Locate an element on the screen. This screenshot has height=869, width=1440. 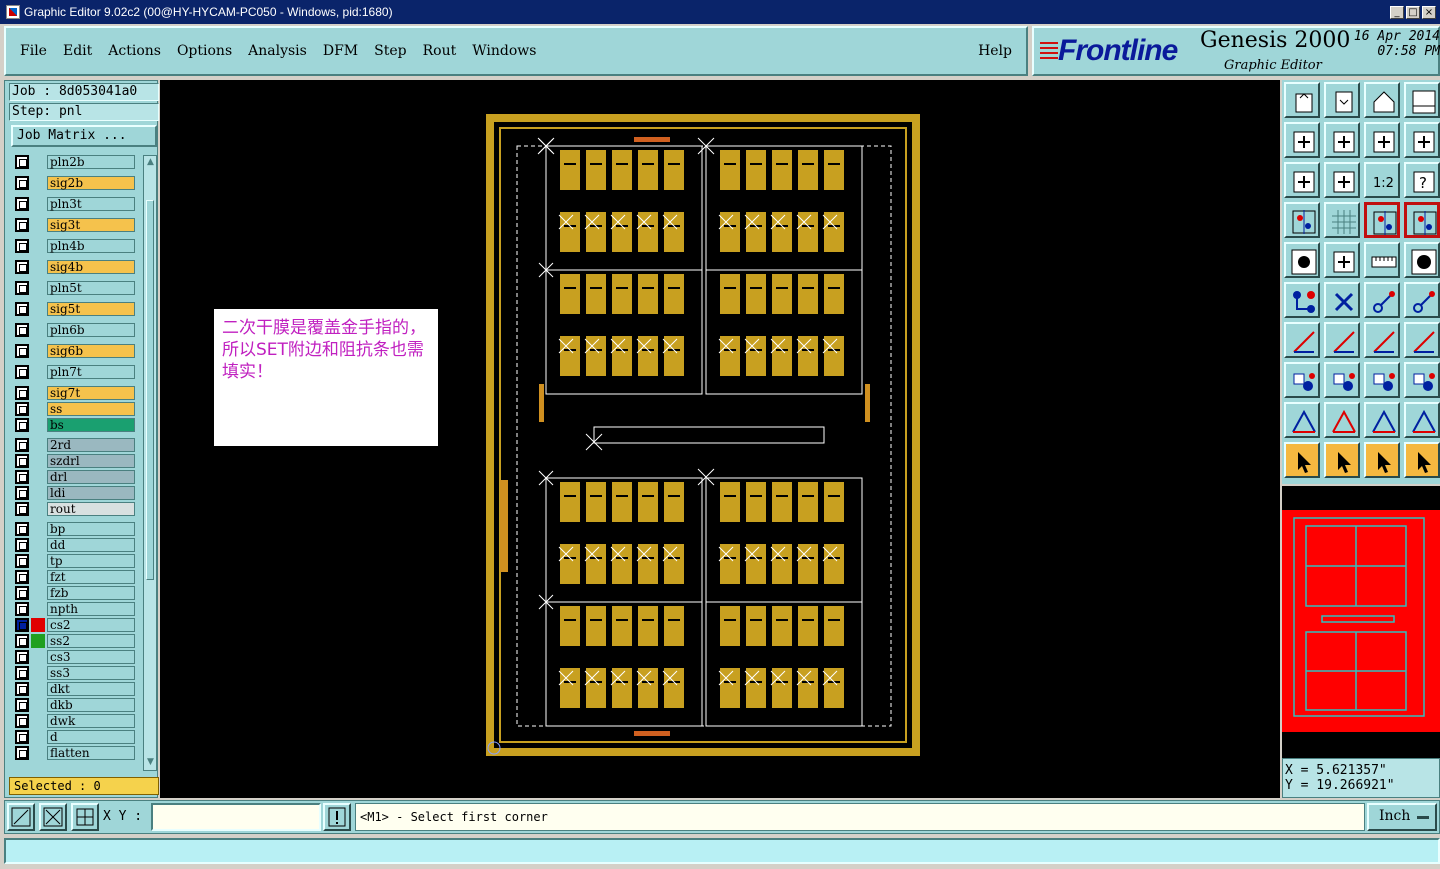
layer-name: pln7t is located at coordinates (91, 372).